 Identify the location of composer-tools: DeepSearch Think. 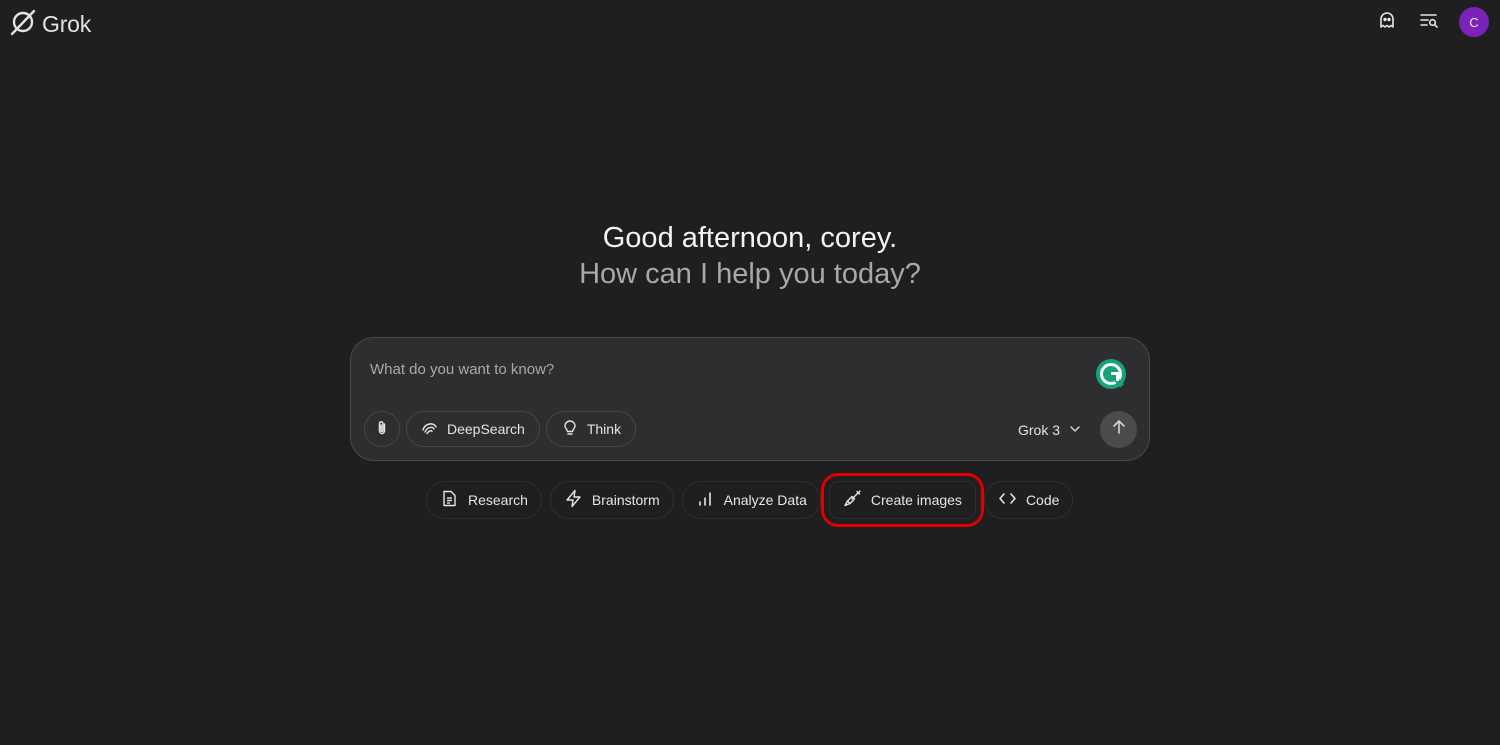
(500, 429).